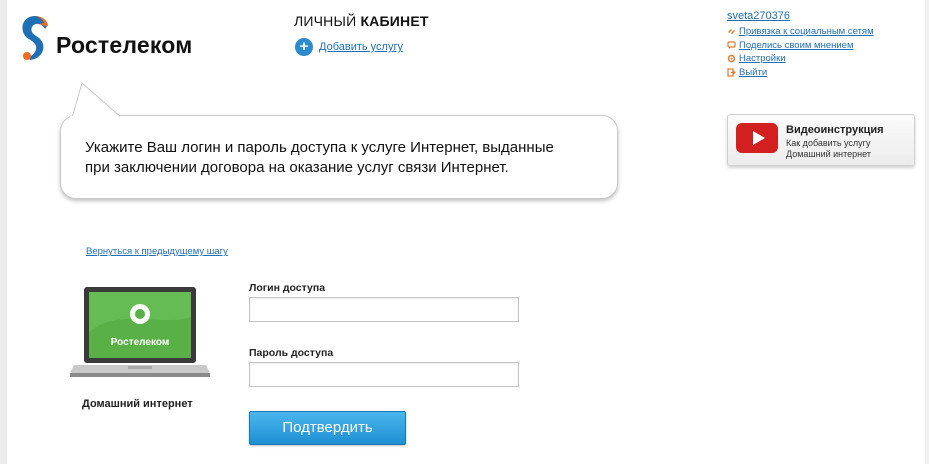 This screenshot has width=929, height=464. I want to click on login-input, so click(384, 309).